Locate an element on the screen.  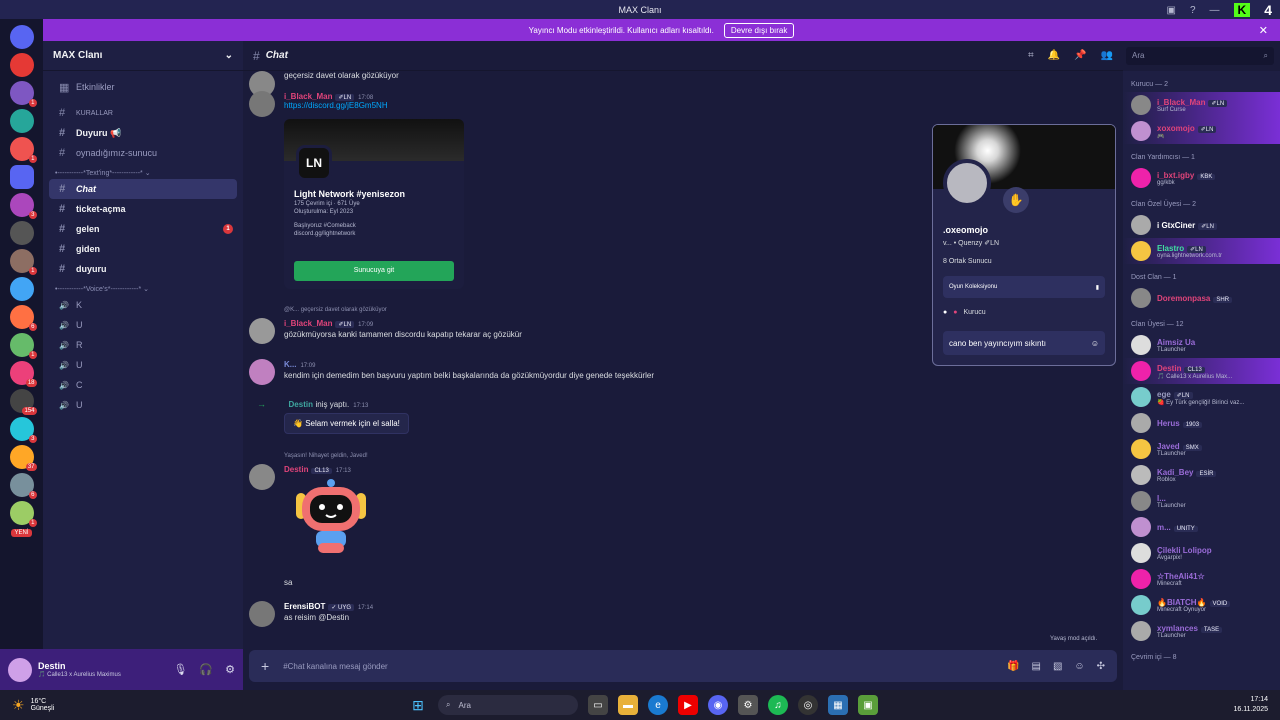
weather-widget: ☀ 16°C Güneşli is located at coordinates (27, 705).